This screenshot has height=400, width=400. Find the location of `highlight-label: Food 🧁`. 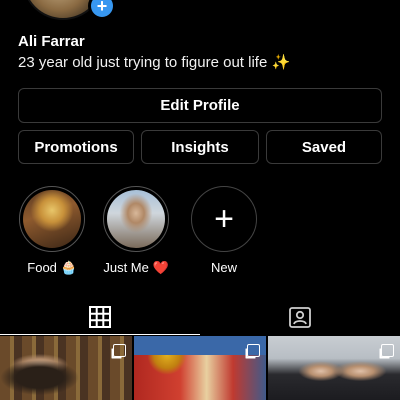

highlight-label: Food 🧁 is located at coordinates (52, 267).